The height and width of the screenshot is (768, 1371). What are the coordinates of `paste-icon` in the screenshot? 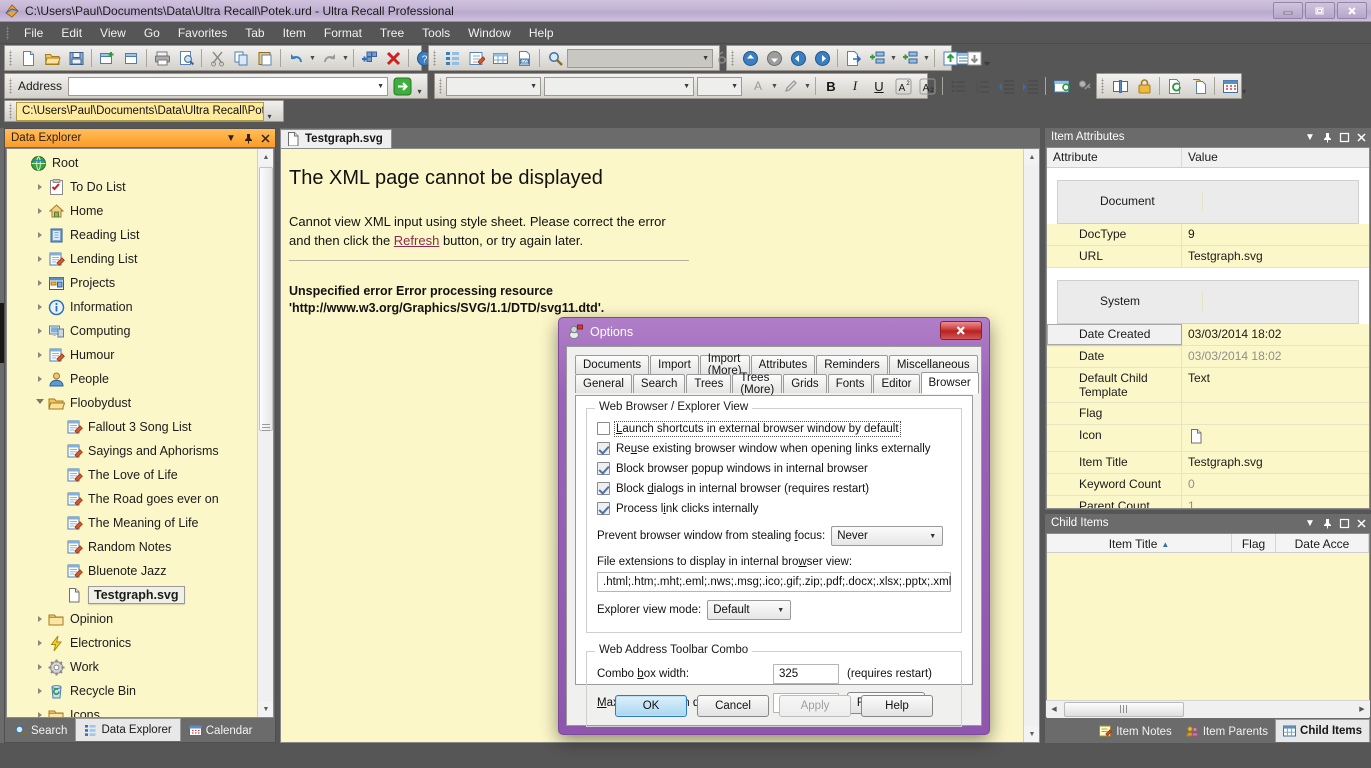 It's located at (265, 58).